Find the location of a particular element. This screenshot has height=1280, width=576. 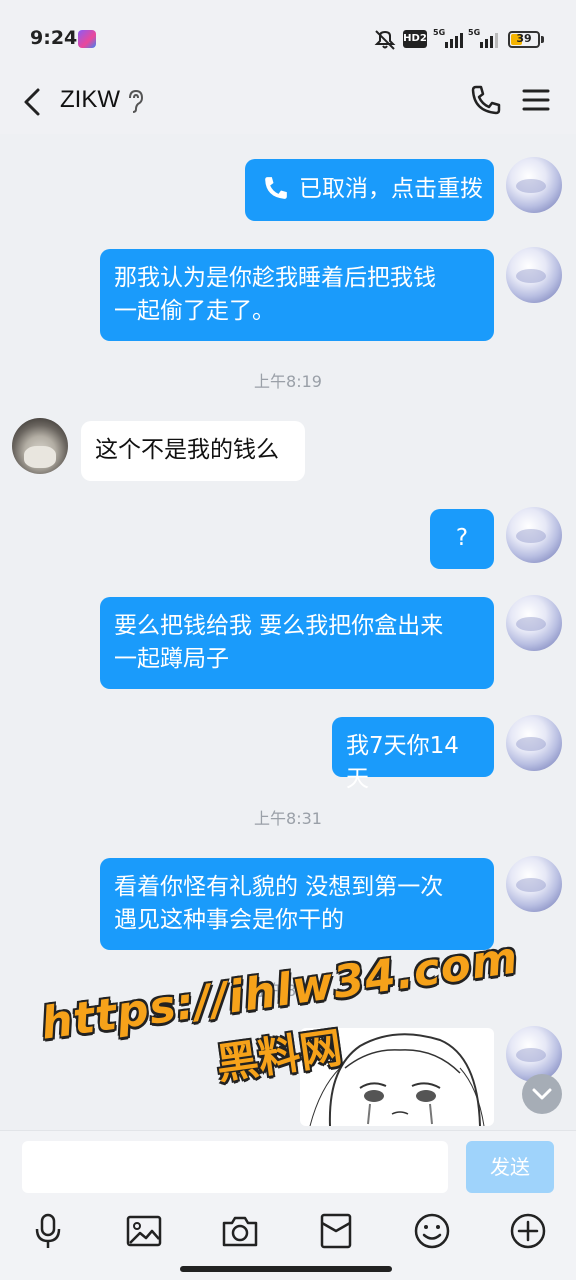

message-bubble: ? is located at coordinates (462, 539).